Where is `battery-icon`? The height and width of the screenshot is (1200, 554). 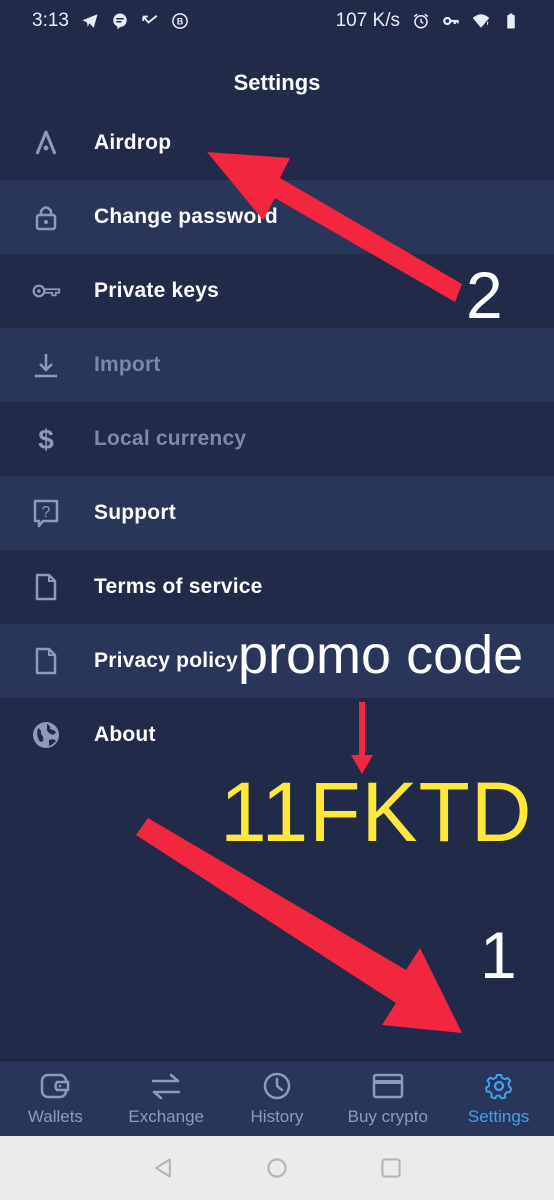
battery-icon is located at coordinates (511, 21).